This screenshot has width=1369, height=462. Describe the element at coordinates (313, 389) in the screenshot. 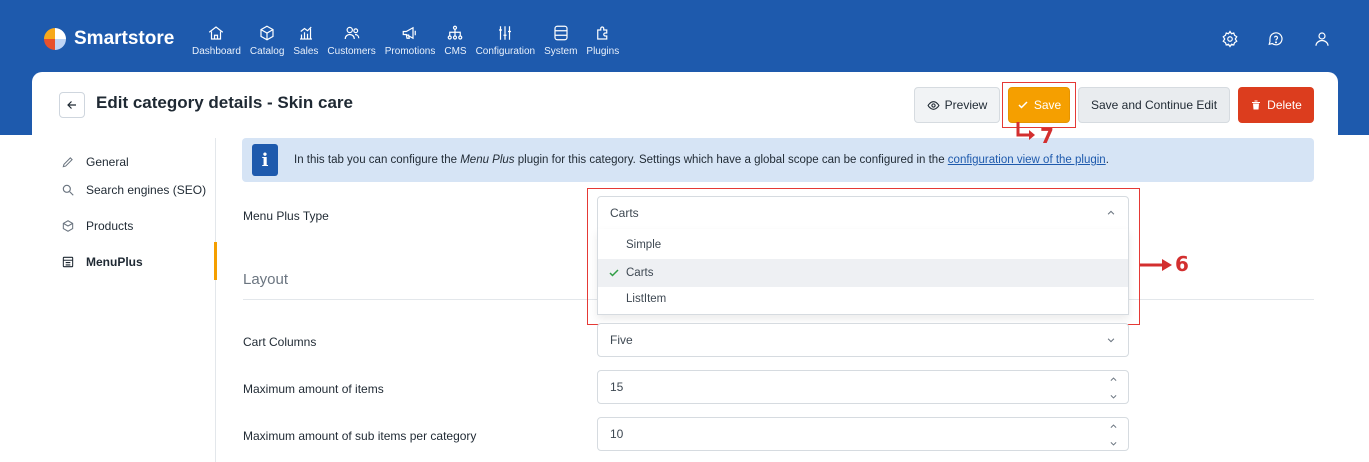

I see `max-items-label: Maximum amount of items` at that location.